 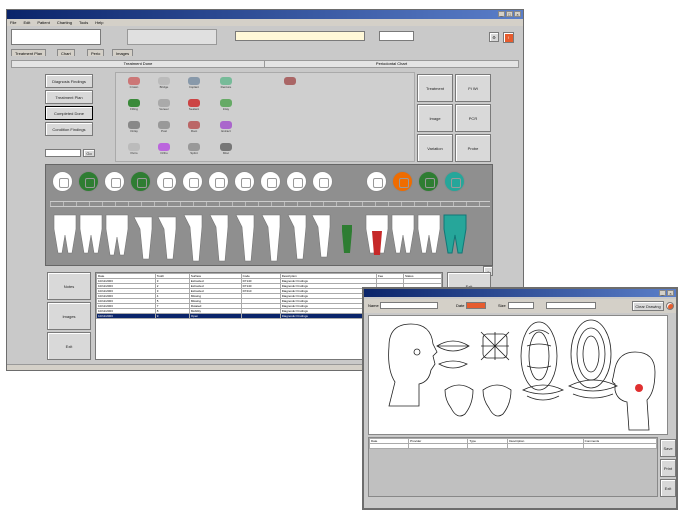 I want to click on treatment-button: Treatment, so click(x=435, y=88).